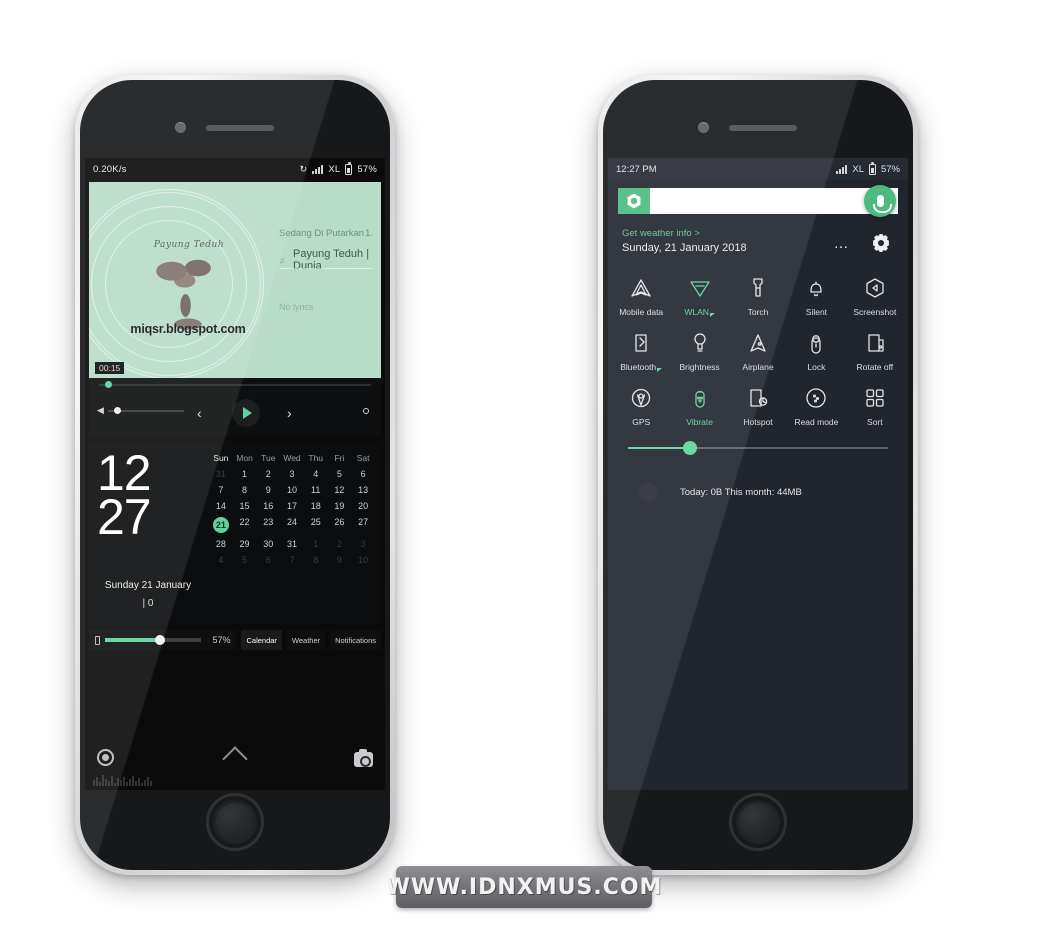  I want to click on calendar-day-cell: 17, so click(292, 506).